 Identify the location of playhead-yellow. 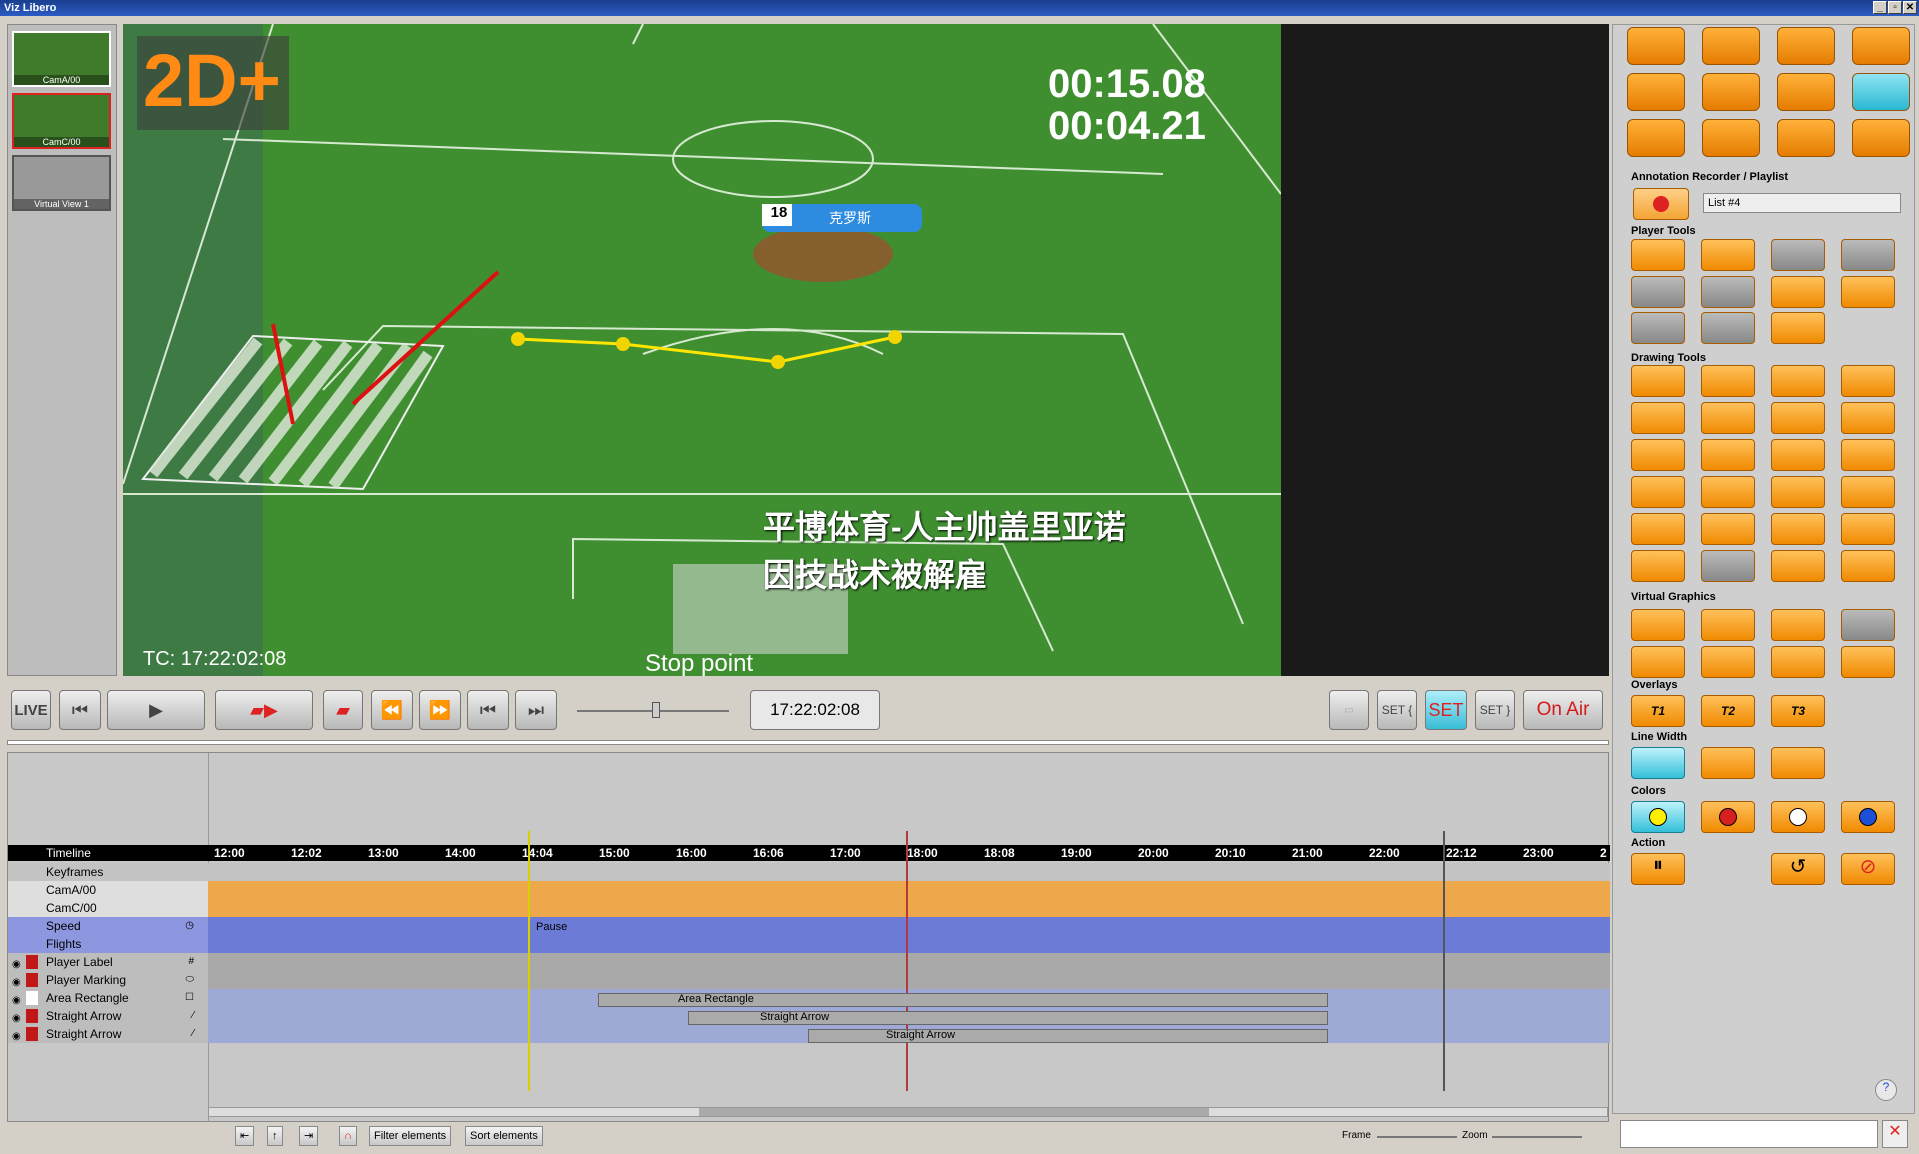
(529, 961).